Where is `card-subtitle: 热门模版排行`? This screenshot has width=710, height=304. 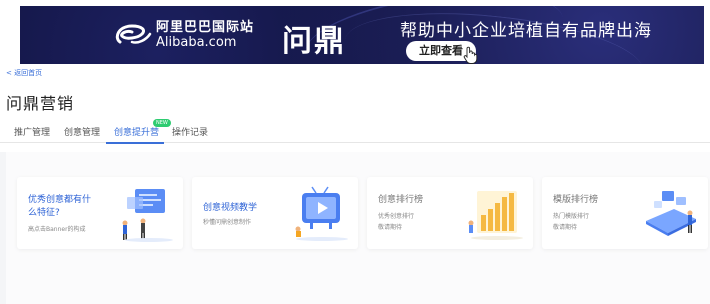
card-subtitle: 热门模版排行 is located at coordinates (571, 216).